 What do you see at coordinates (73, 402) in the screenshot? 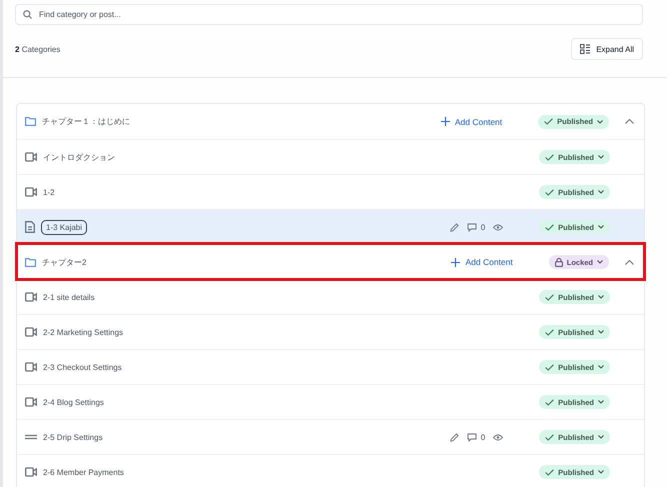
I see `post-title: 2-4 Blog Settings` at bounding box center [73, 402].